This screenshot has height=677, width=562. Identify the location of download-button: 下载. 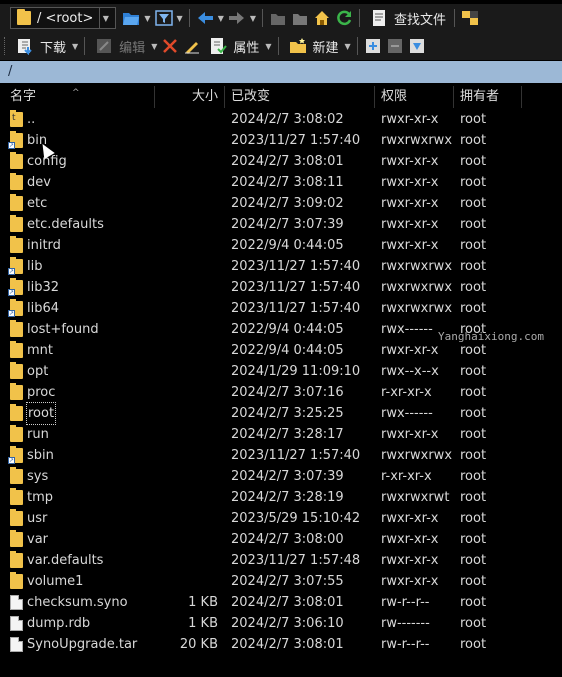
(40, 46).